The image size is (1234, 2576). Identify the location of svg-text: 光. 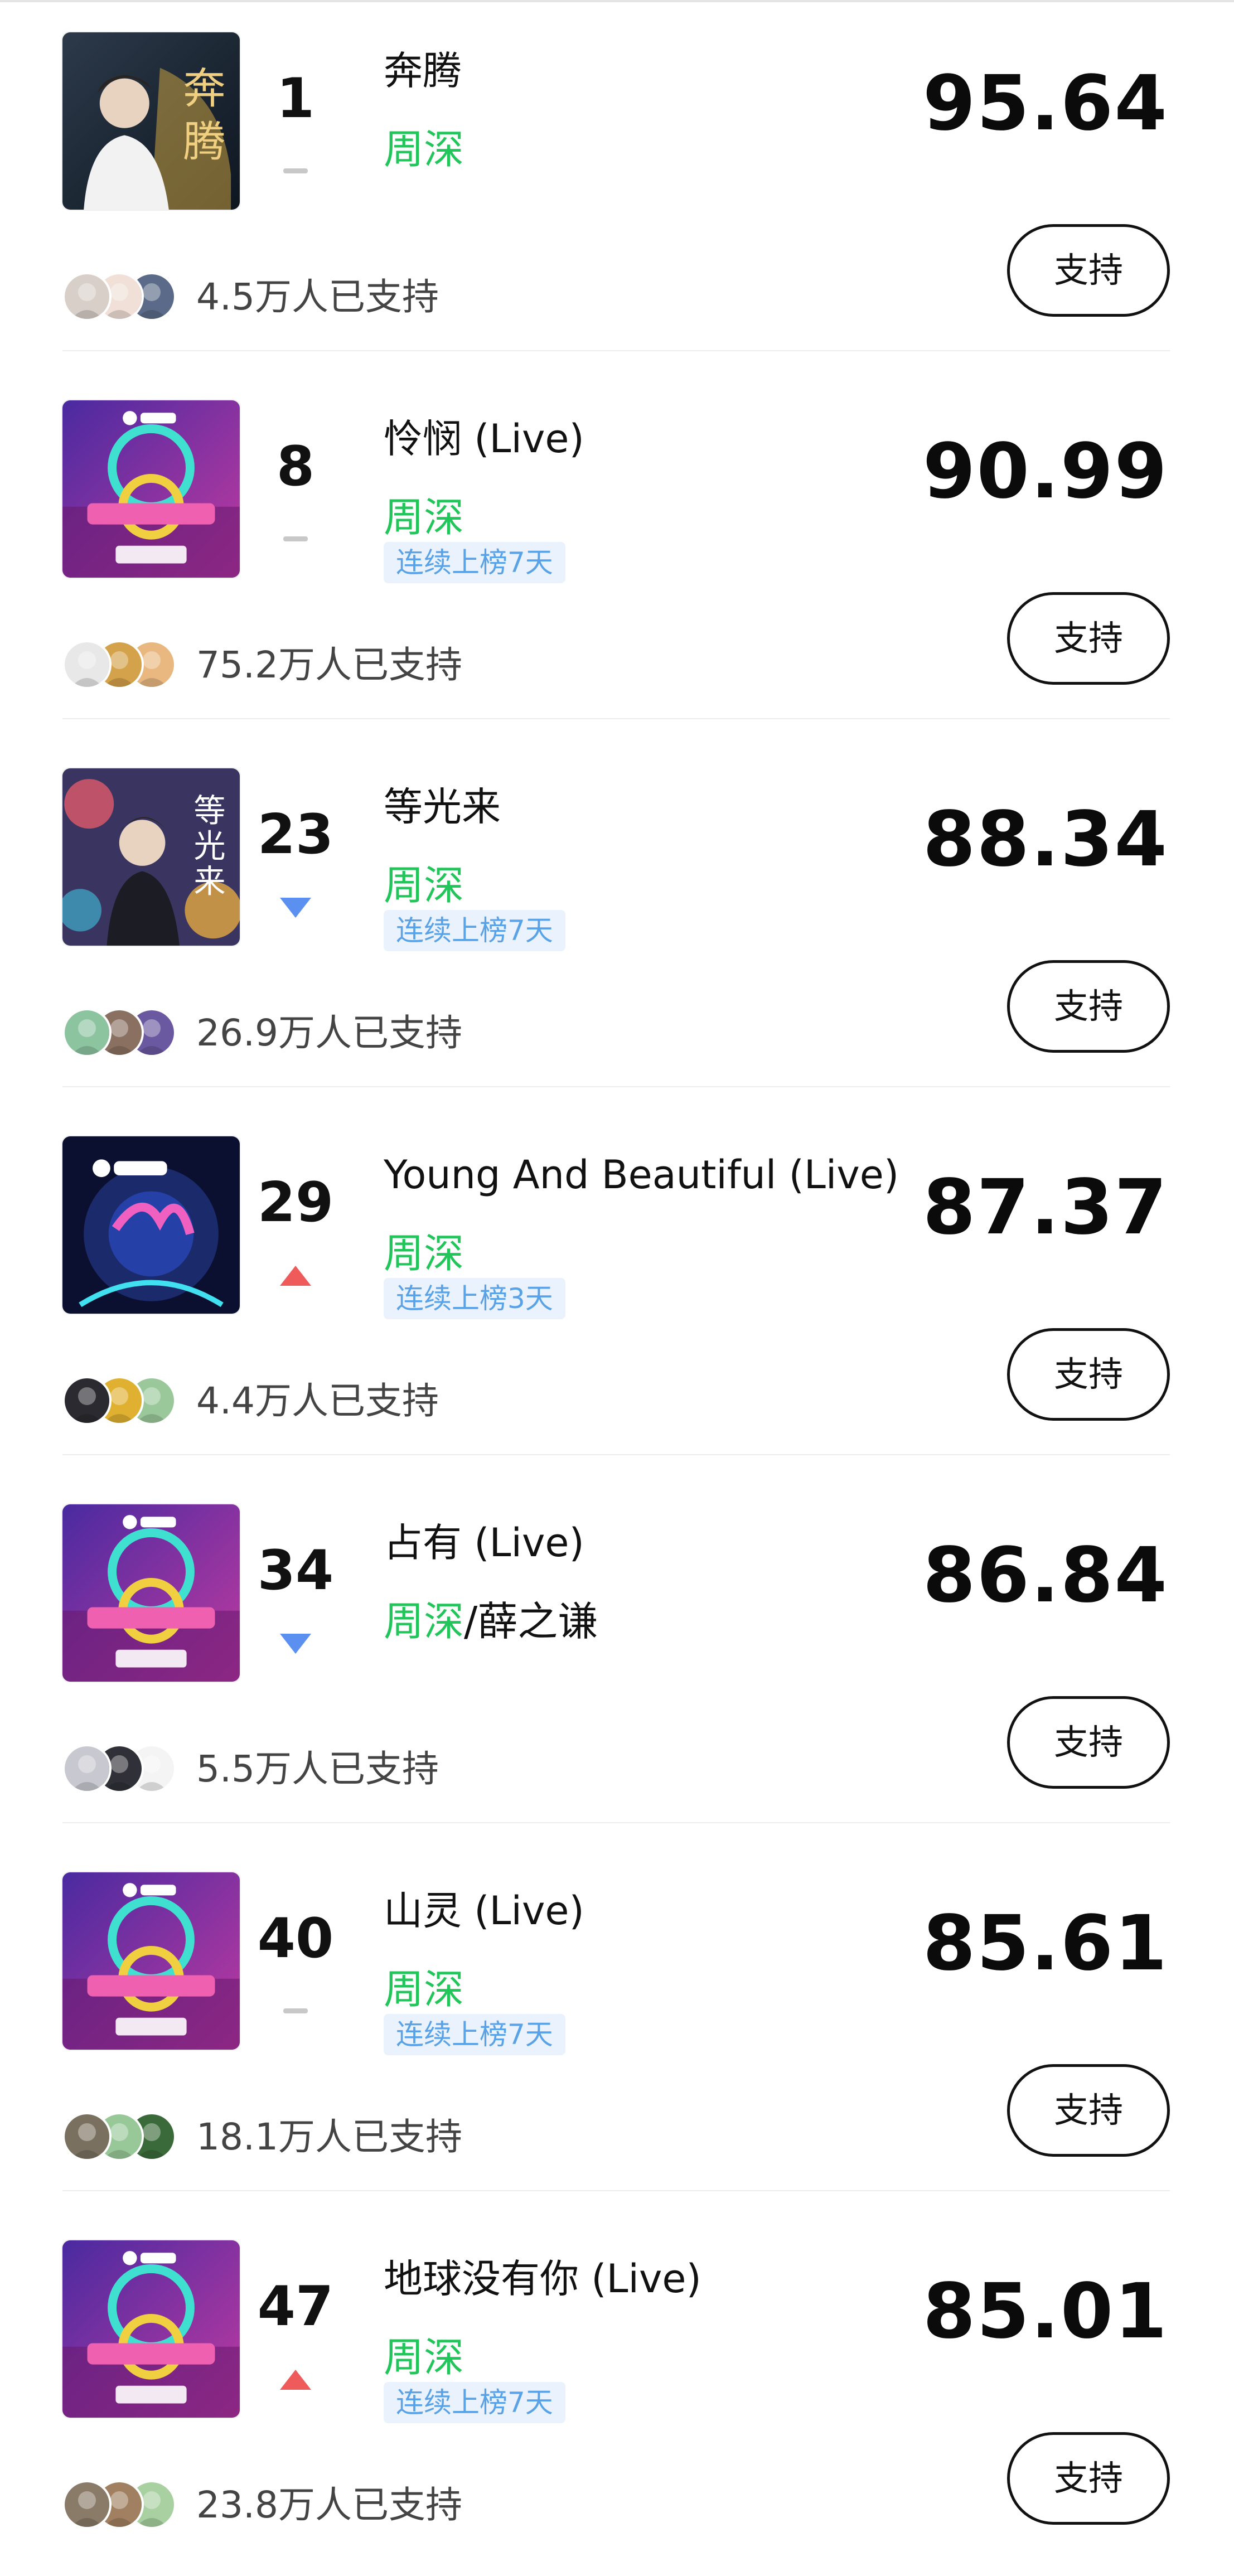
(209, 847).